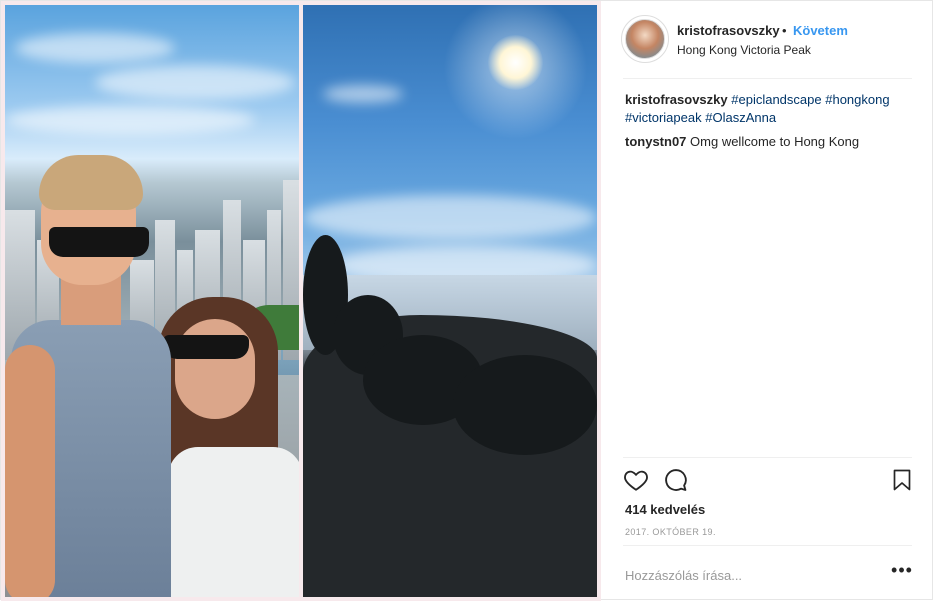  What do you see at coordinates (663, 117) in the screenshot?
I see `hashtag-link: #victoriapeak` at bounding box center [663, 117].